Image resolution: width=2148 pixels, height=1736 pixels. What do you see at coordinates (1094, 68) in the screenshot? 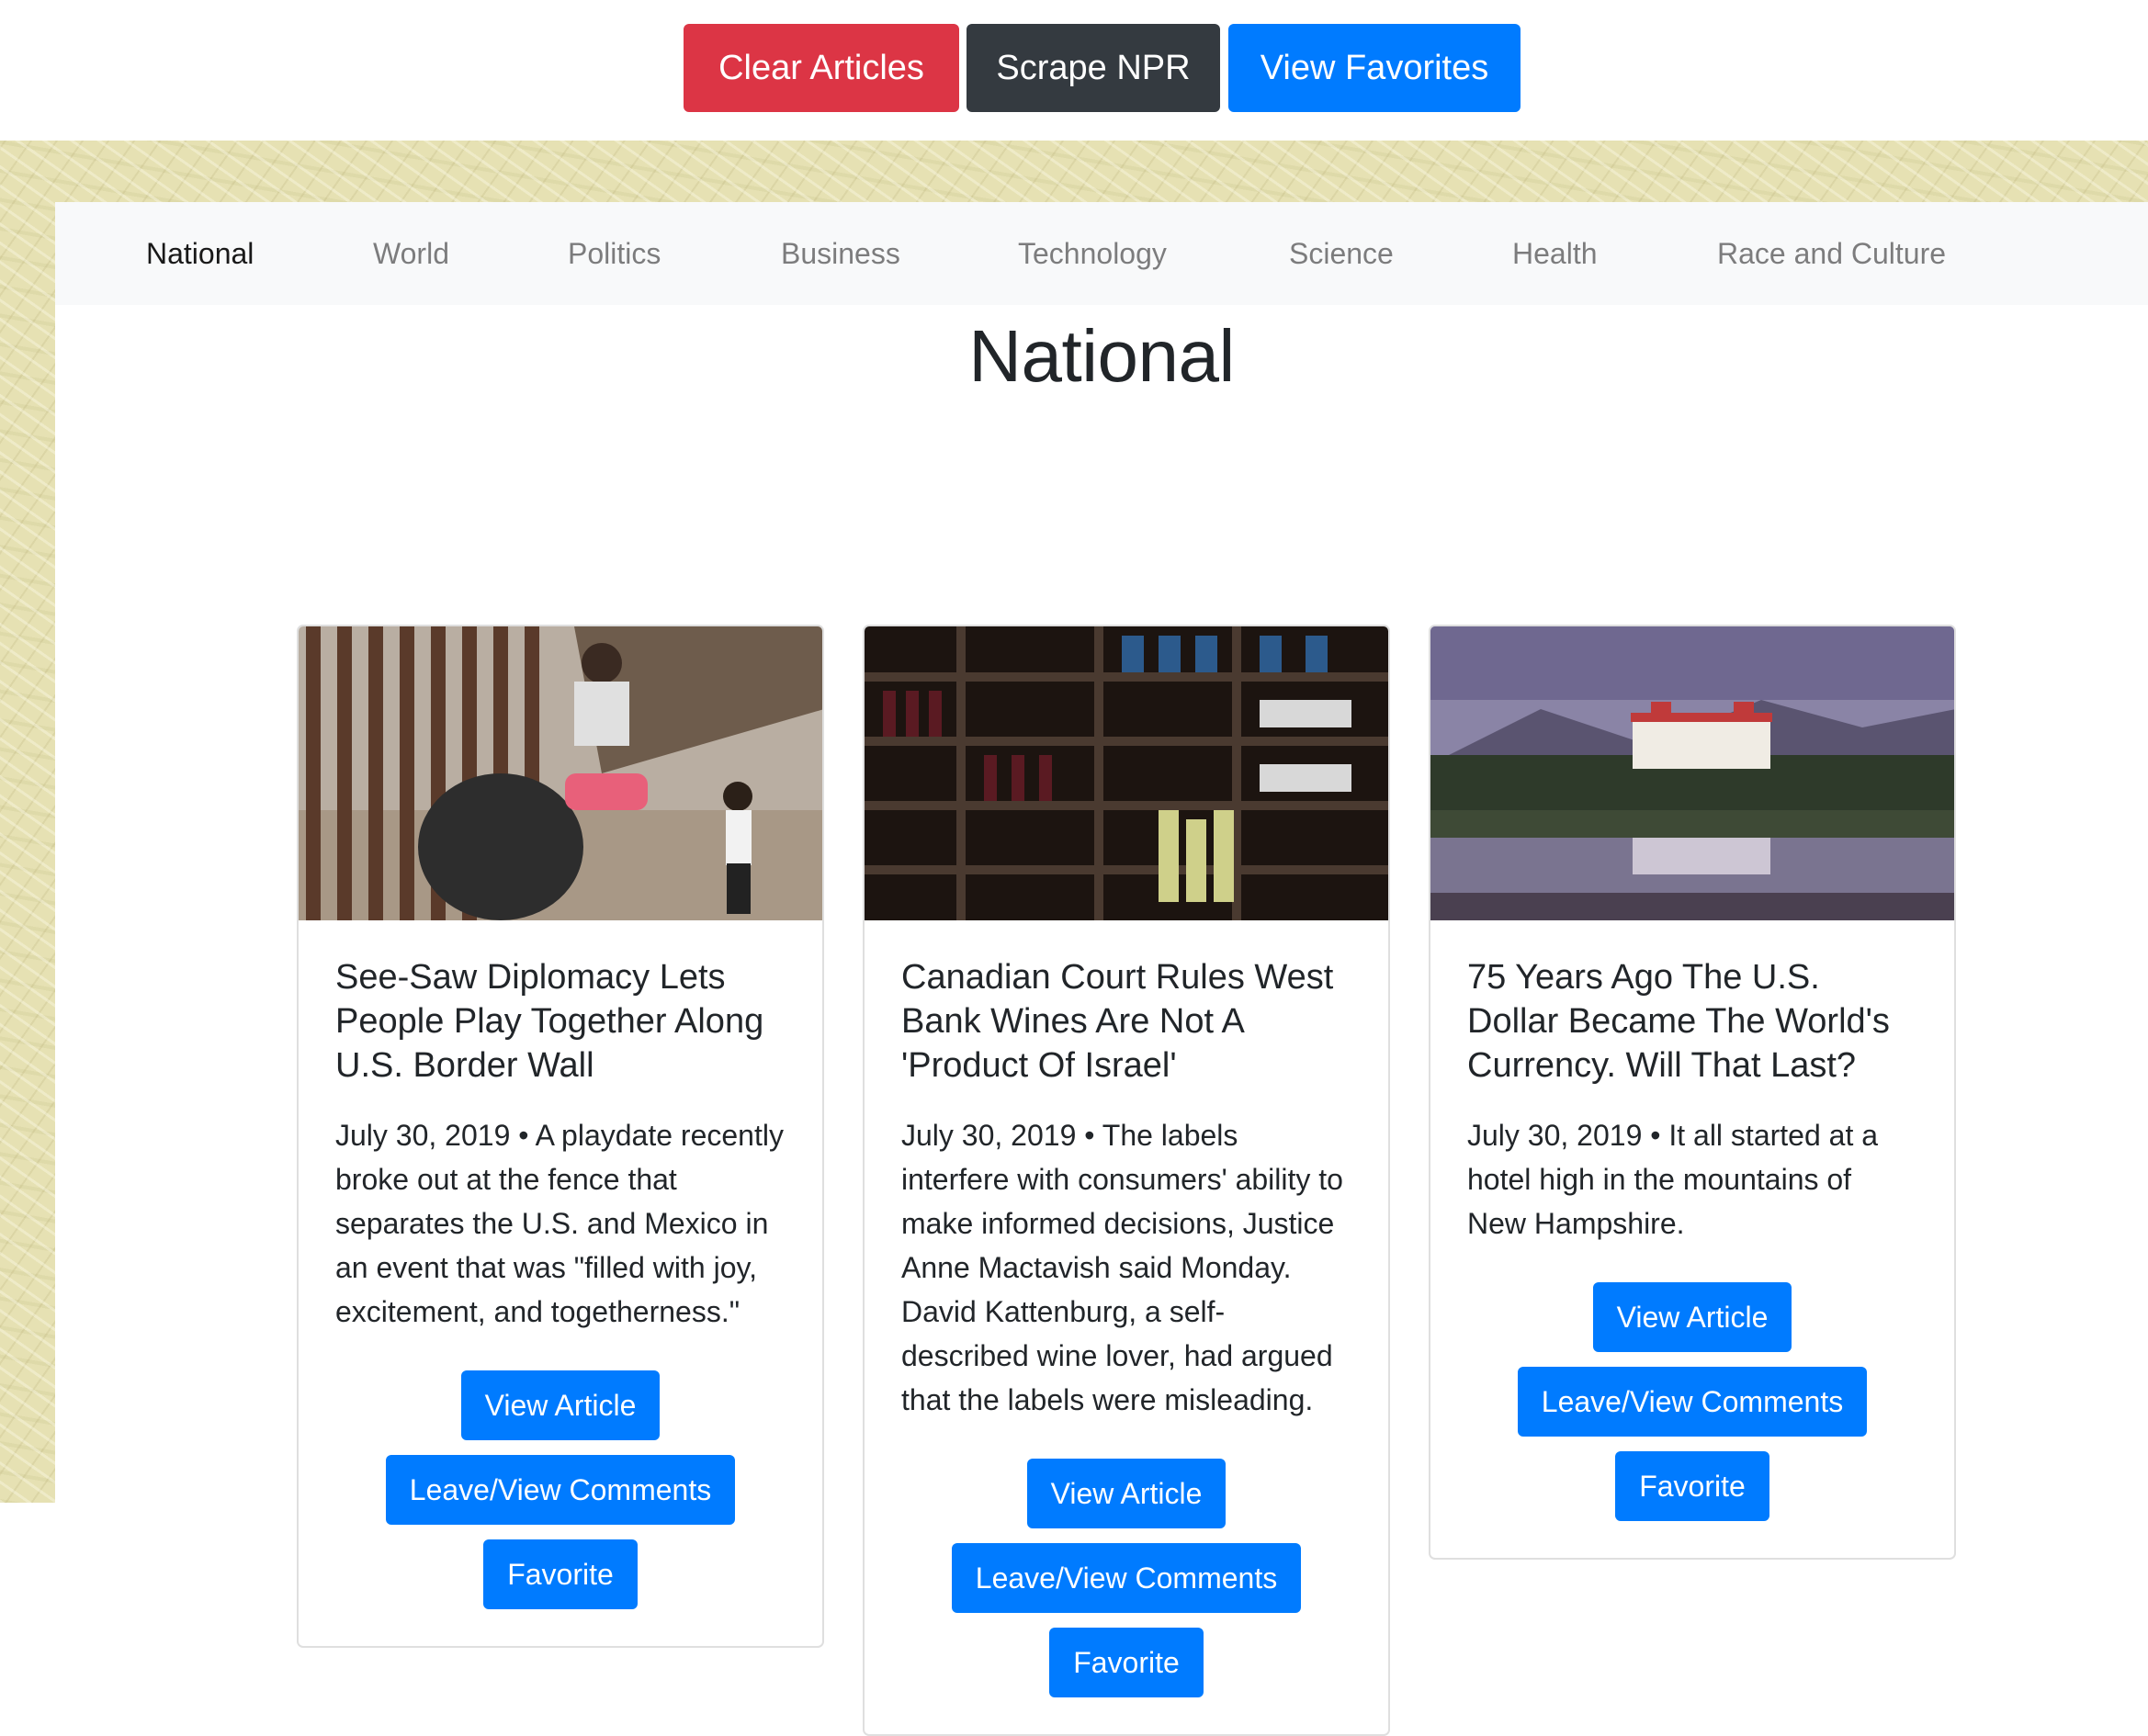
I see `scrape-npr-button: Scrape NPR` at bounding box center [1094, 68].